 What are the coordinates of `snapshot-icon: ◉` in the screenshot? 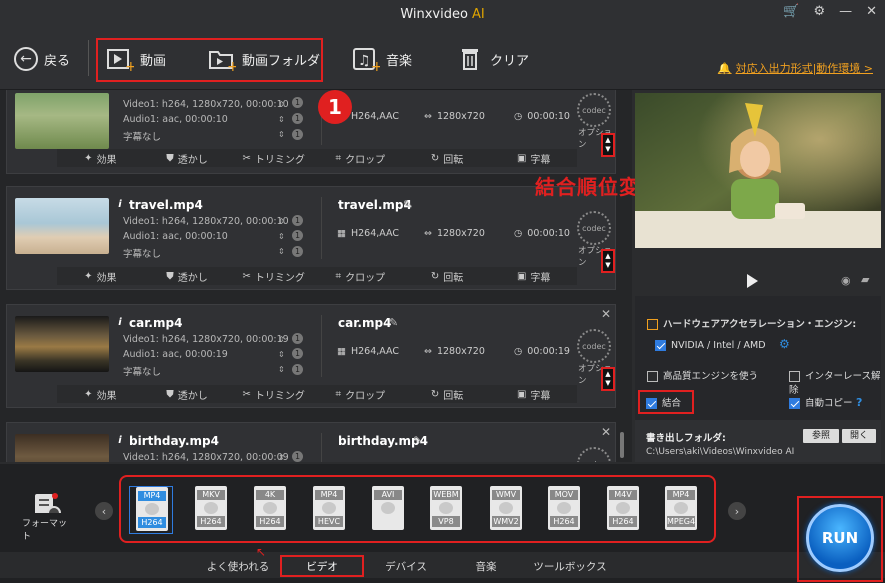 It's located at (846, 280).